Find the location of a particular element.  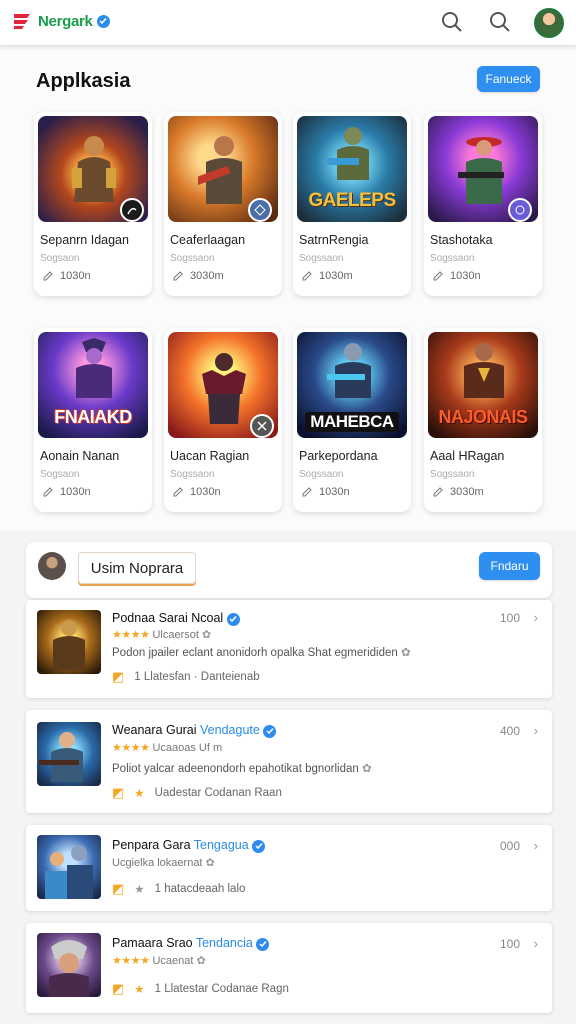

app-thumbnail: MAHEBCA is located at coordinates (352, 385).